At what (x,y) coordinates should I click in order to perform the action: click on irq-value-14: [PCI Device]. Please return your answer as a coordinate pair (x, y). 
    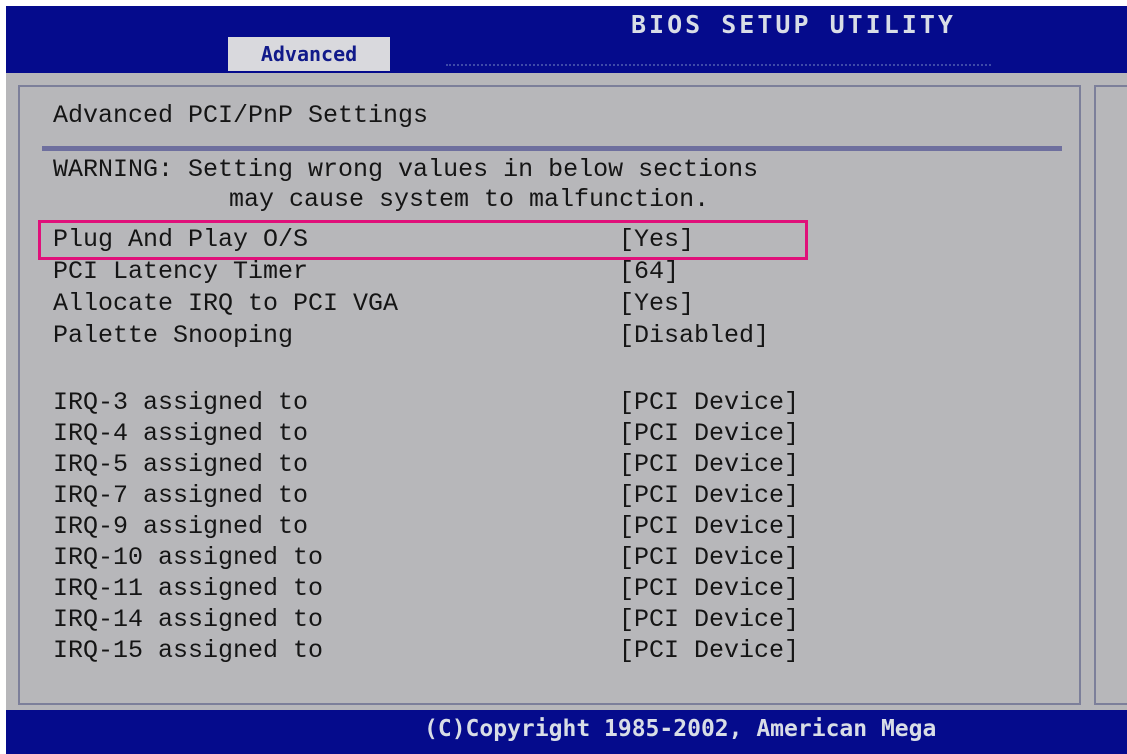
    Looking at the image, I should click on (709, 620).